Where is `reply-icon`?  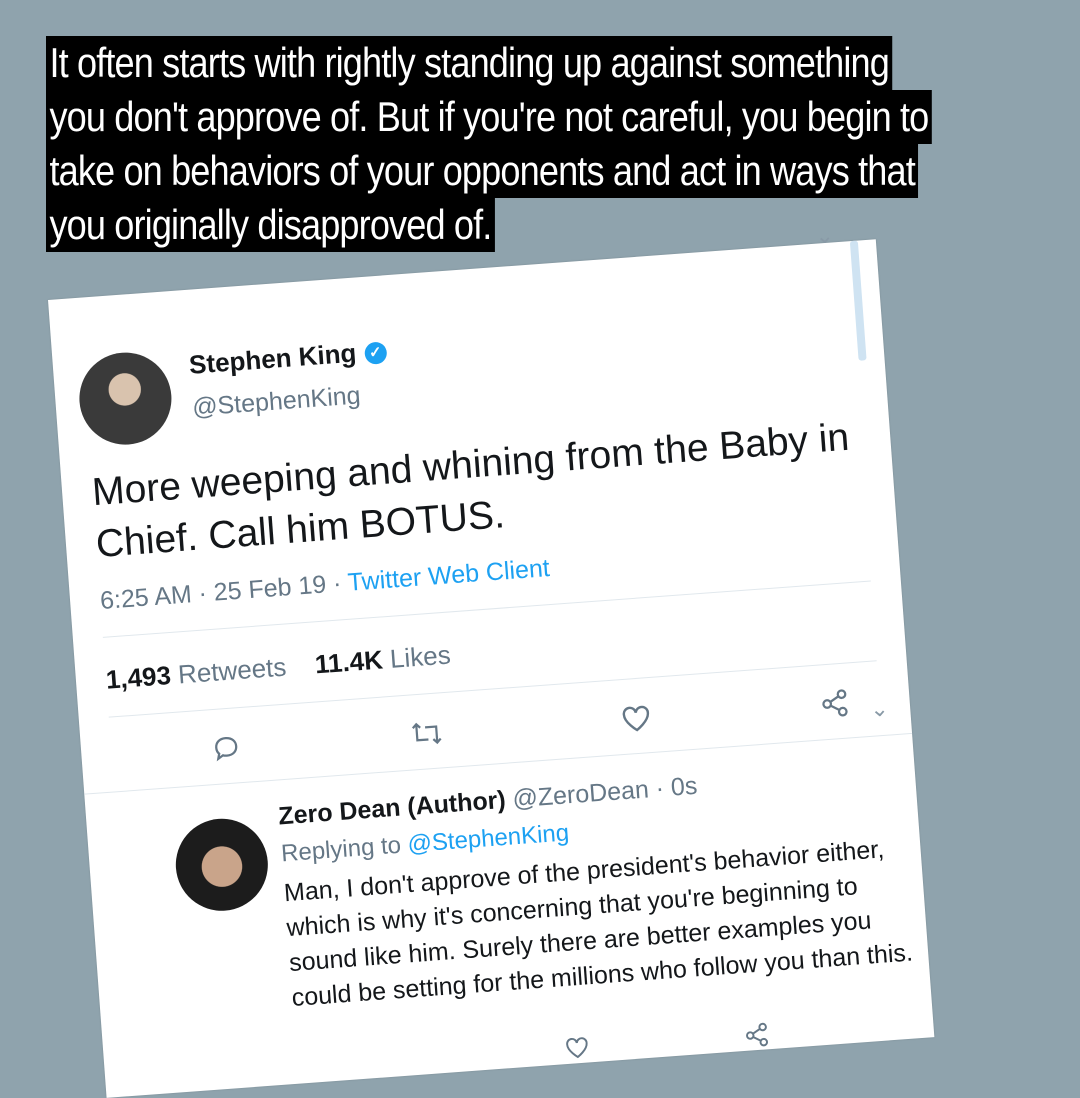 reply-icon is located at coordinates (226, 748).